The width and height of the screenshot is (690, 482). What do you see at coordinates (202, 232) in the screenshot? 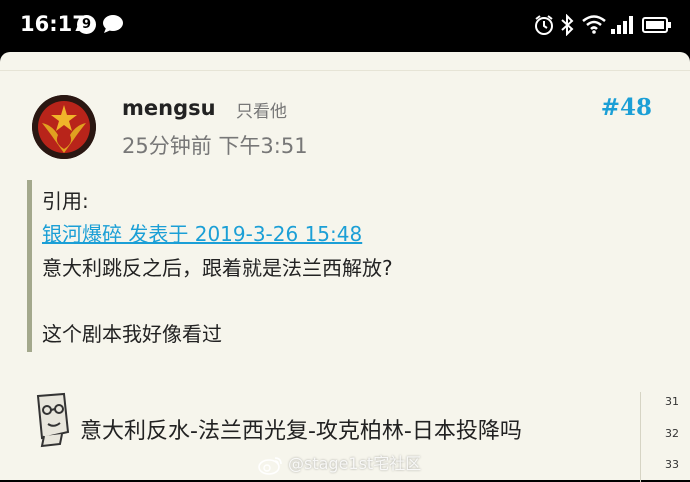
I see `quote-author-link: 银河爆碎 发表于 2019-3-26 15:48` at bounding box center [202, 232].